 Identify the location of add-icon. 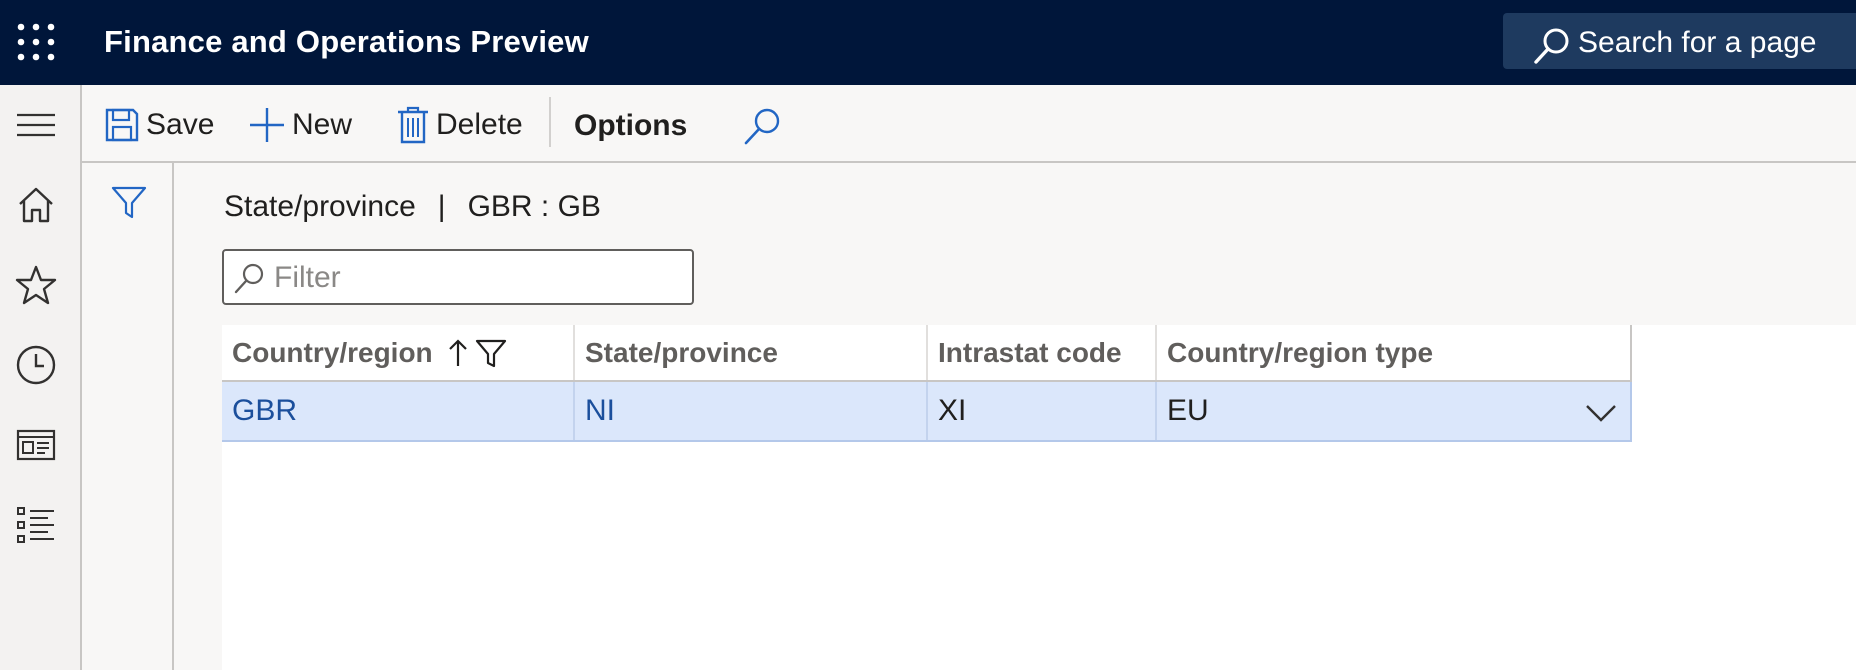
(267, 125).